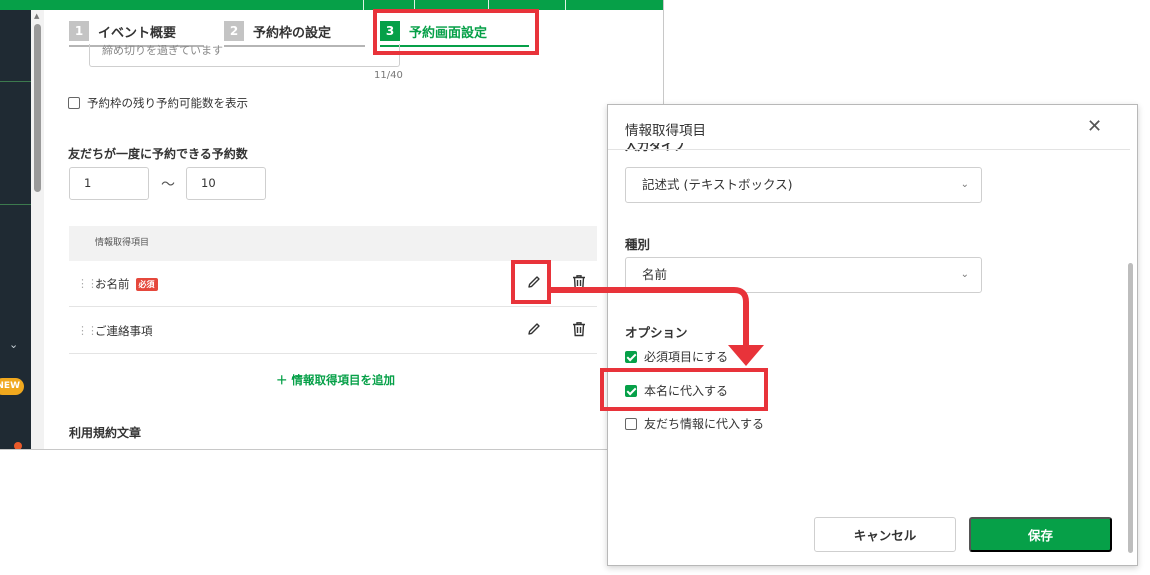 The height and width of the screenshot is (575, 1150). Describe the element at coordinates (650, 316) in the screenshot. I see `annotation-arrow-line` at that location.